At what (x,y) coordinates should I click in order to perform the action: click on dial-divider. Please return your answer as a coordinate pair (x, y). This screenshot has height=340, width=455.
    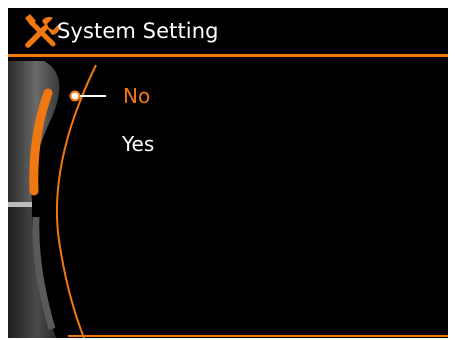
    Looking at the image, I should click on (20, 204).